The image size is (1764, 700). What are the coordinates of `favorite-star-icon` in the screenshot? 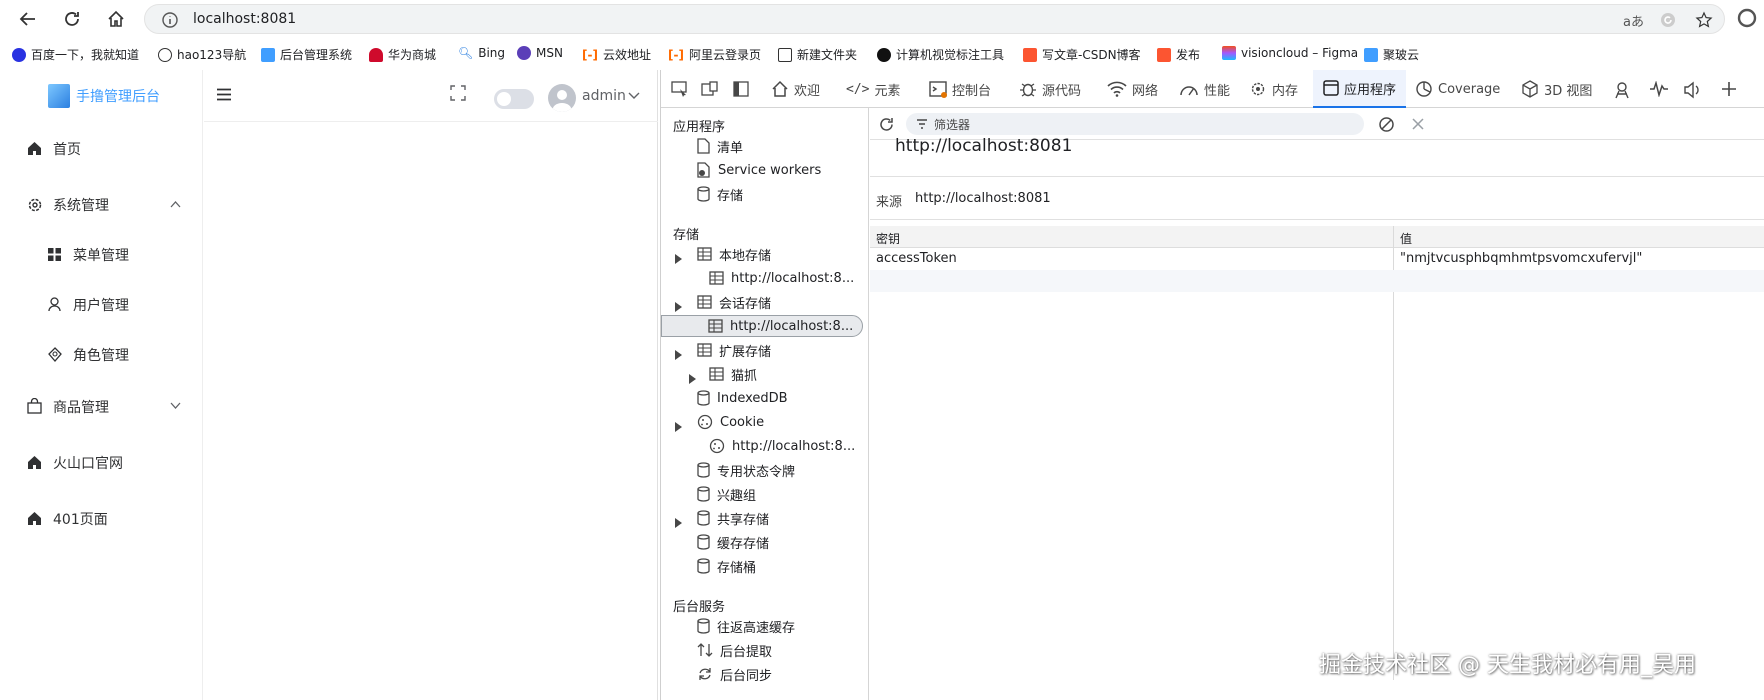 It's located at (1704, 20).